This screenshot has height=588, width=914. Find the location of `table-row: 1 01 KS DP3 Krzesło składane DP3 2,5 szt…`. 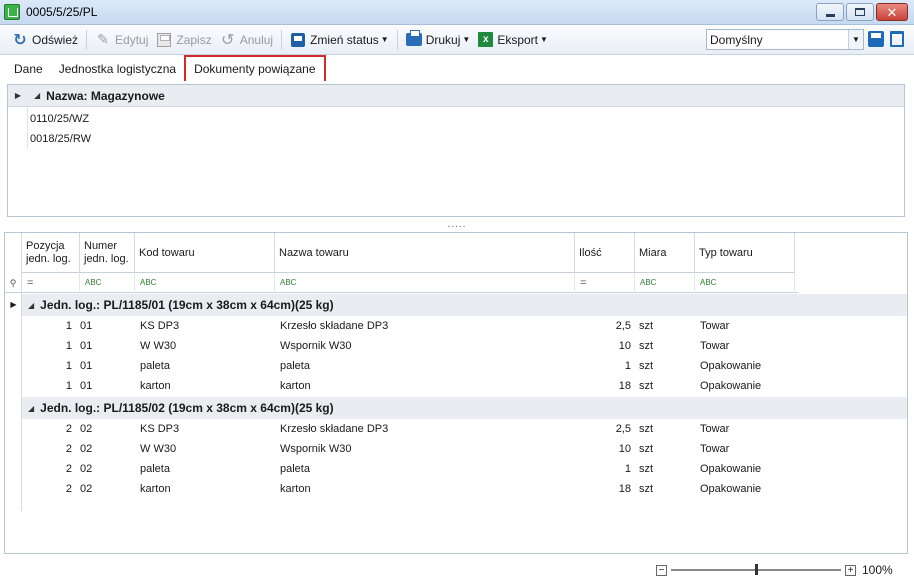

table-row: 1 01 KS DP3 Krzesło składane DP3 2,5 szt… is located at coordinates (408, 326).